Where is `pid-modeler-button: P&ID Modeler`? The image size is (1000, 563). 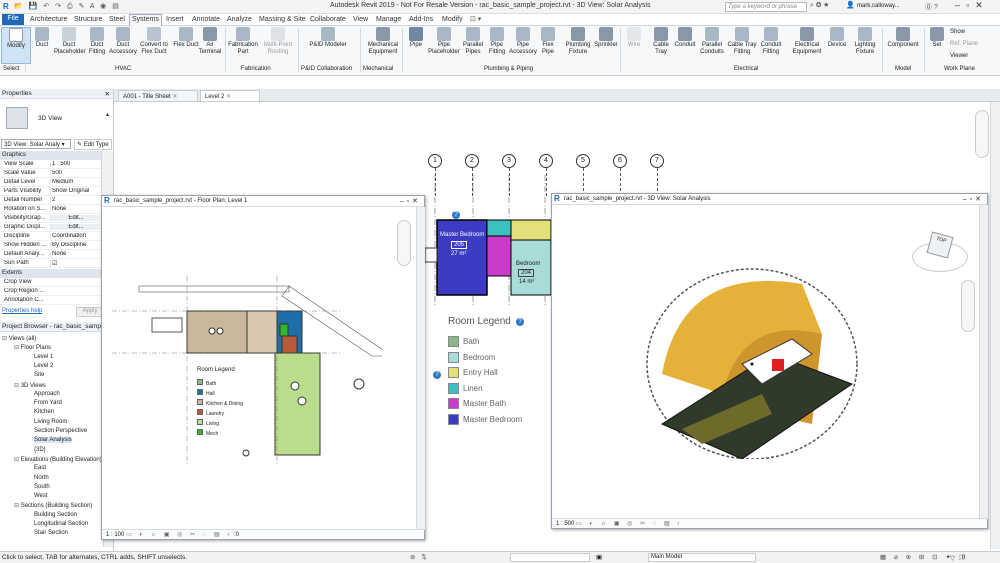
pid-modeler-button: P&ID Modeler is located at coordinates (328, 38).